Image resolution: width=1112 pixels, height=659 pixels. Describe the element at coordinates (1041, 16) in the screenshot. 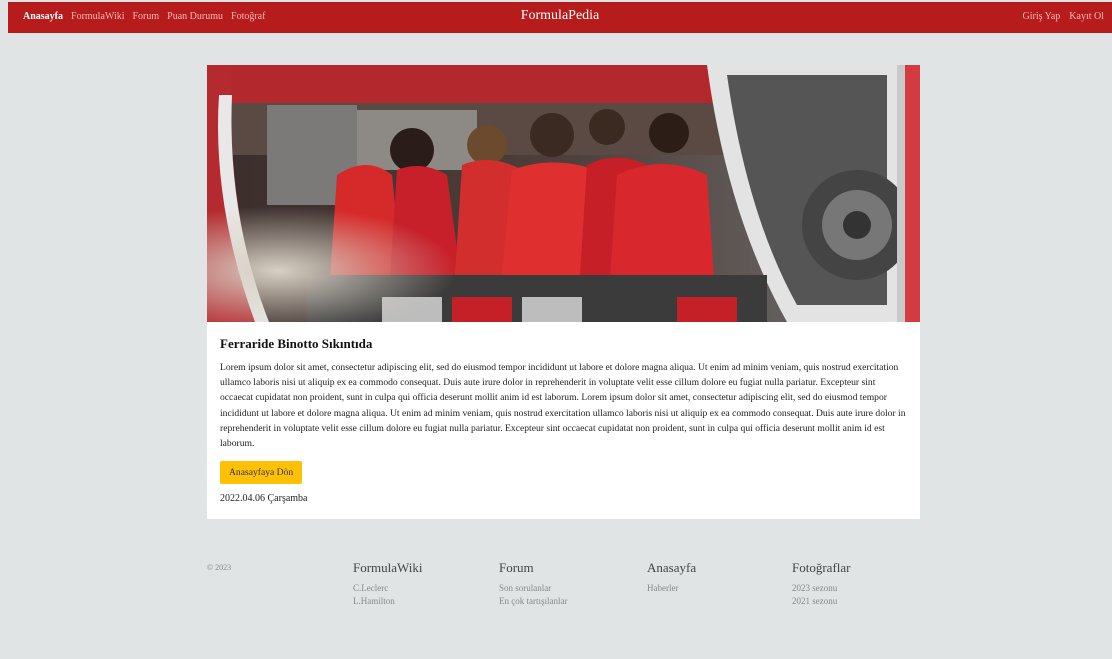

I see `login-link: Giriş Yap` at that location.